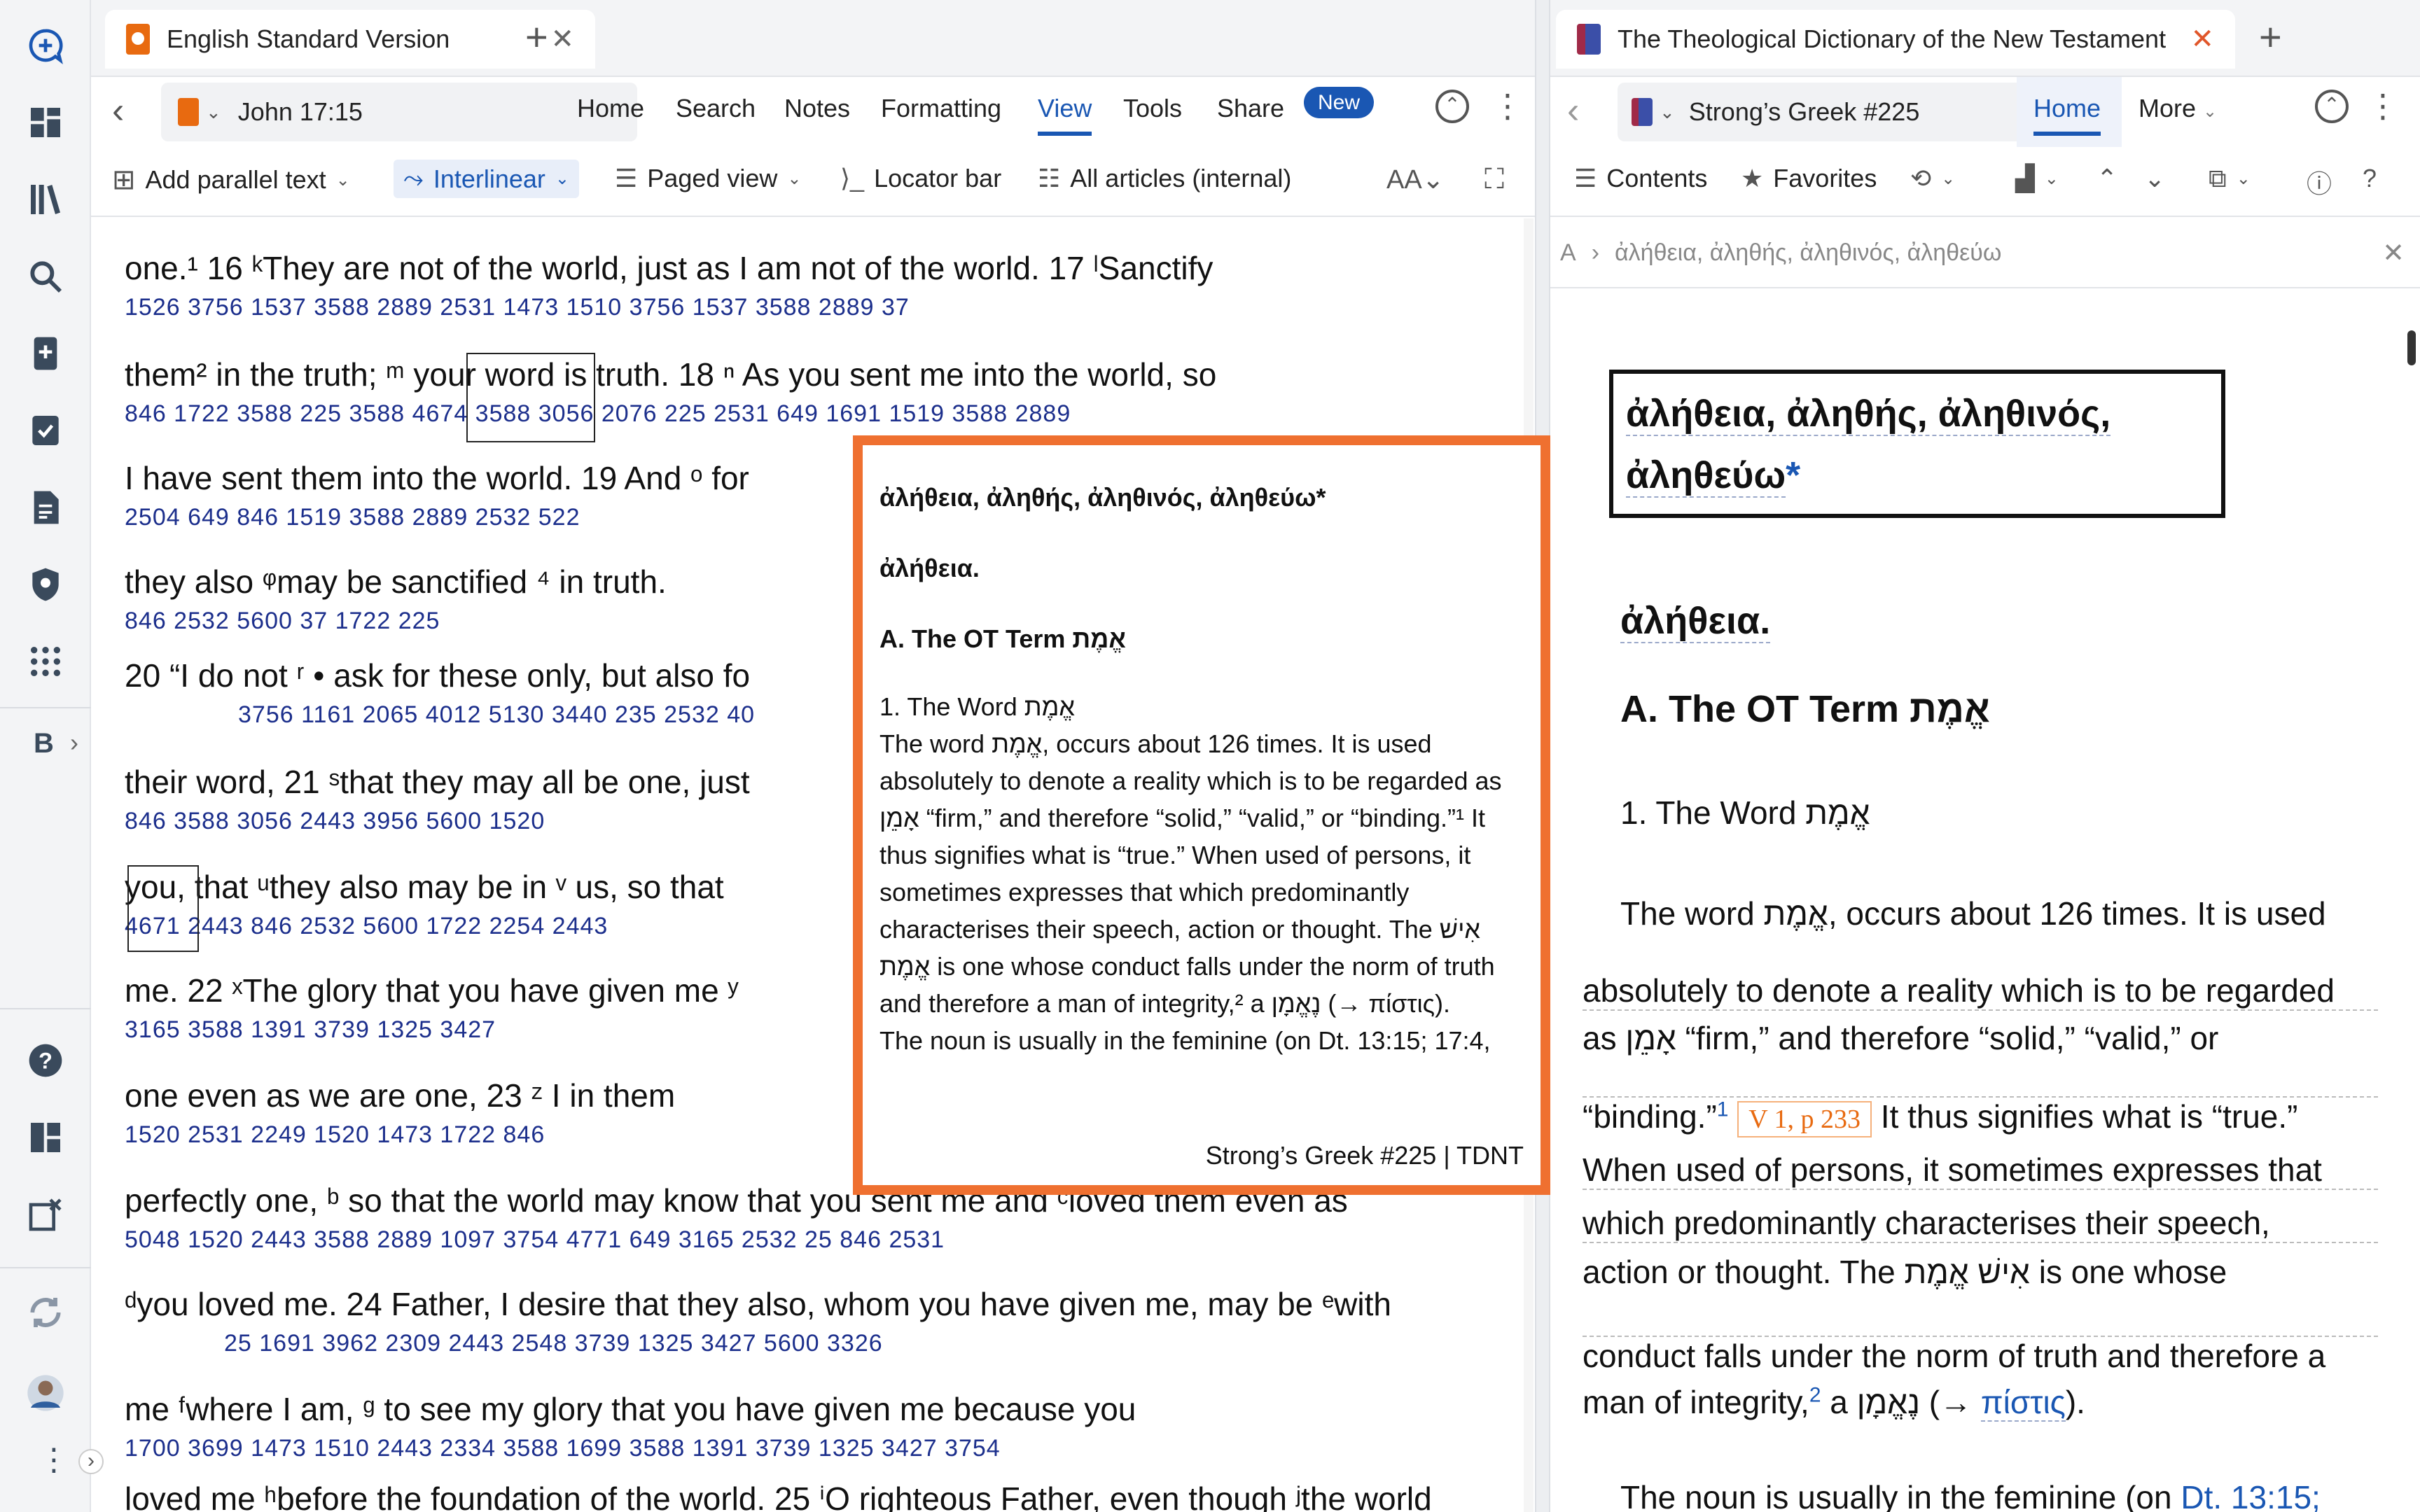 The image size is (2420, 1512). What do you see at coordinates (2250, 1495) in the screenshot?
I see `scripture-link: Dt. 13:15;` at bounding box center [2250, 1495].